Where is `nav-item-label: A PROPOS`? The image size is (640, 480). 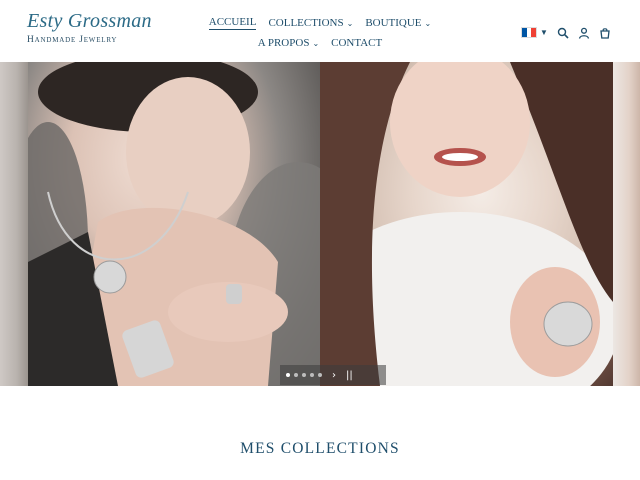 nav-item-label: A PROPOS is located at coordinates (283, 43).